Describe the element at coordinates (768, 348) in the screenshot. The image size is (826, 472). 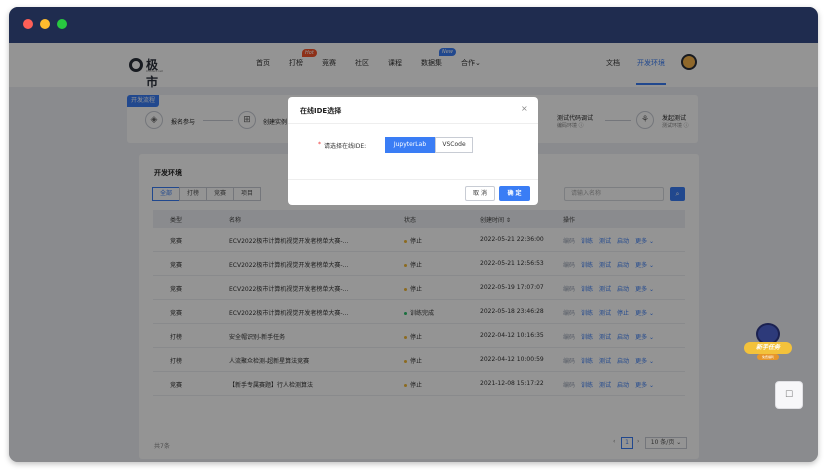
I see `newbie-task-label: 新手任务` at that location.